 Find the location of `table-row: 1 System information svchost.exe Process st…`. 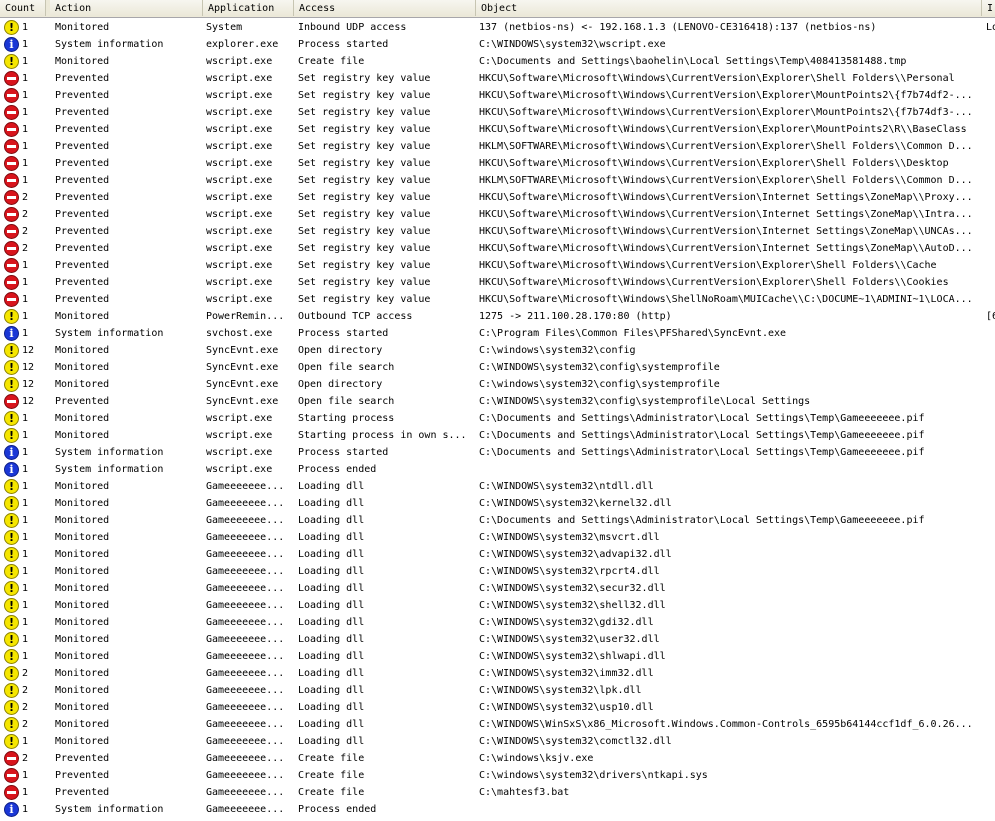

table-row: 1 System information svchost.exe Process st… is located at coordinates (497, 333).